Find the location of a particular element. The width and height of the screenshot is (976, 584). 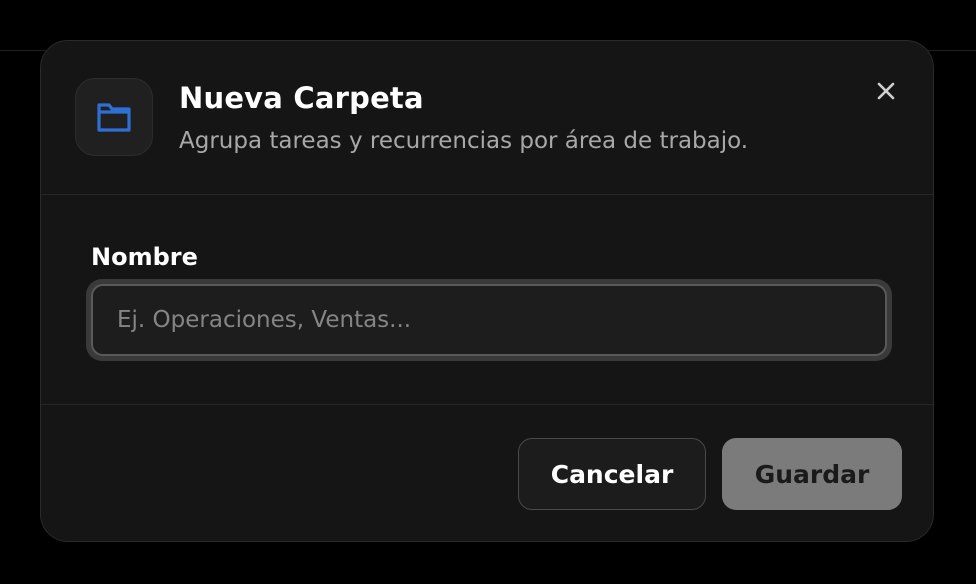

name-field-focus-ring is located at coordinates (489, 320).